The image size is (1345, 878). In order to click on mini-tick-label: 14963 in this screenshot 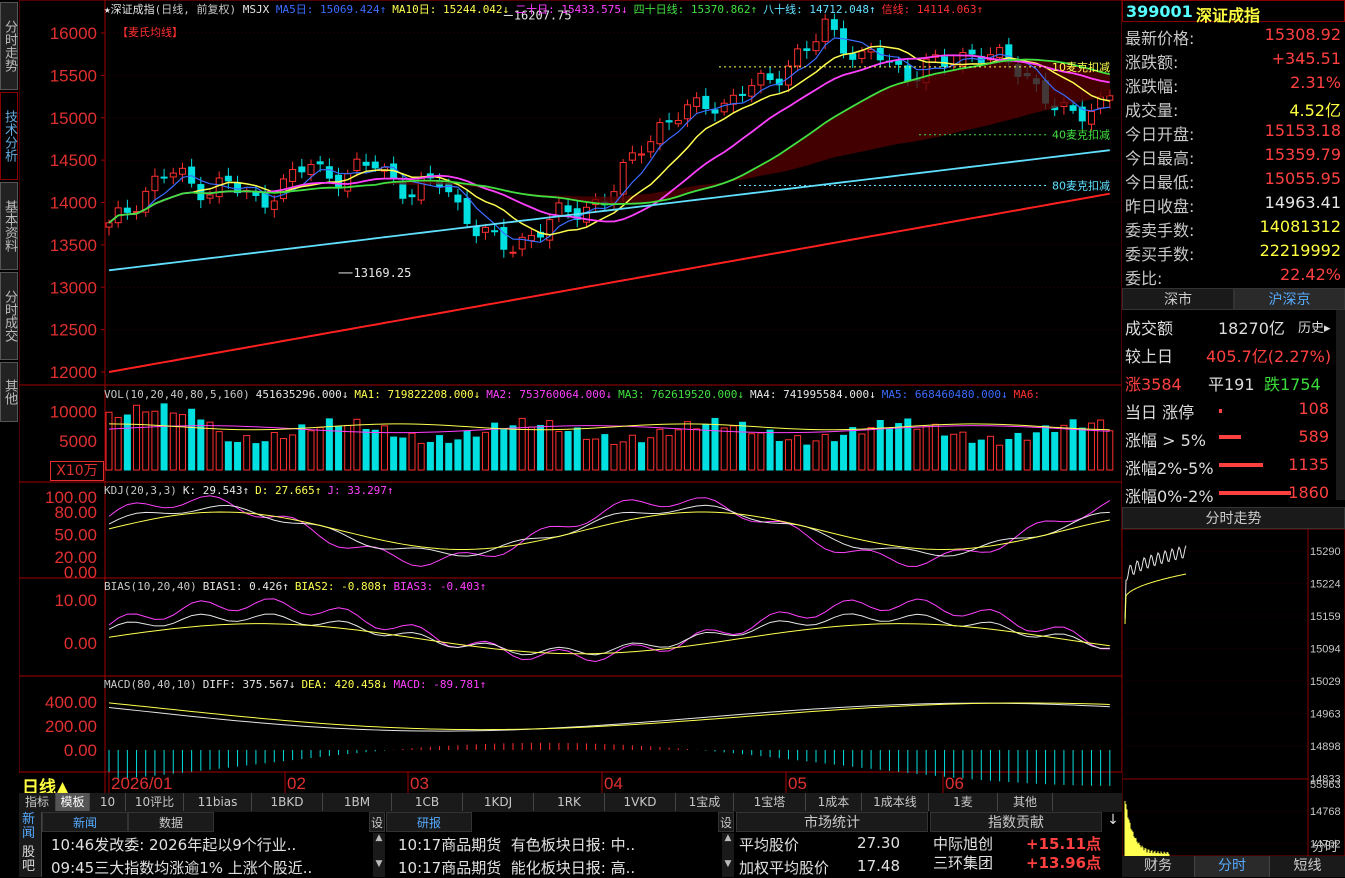, I will do `click(1325, 715)`.